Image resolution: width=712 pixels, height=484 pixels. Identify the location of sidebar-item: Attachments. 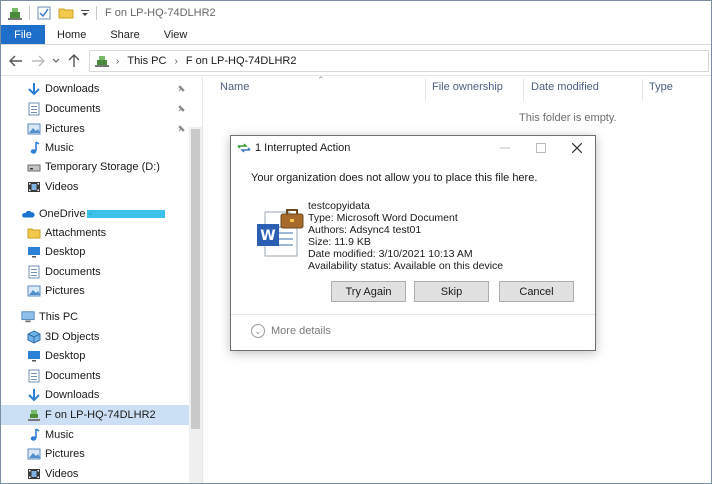
(95, 233).